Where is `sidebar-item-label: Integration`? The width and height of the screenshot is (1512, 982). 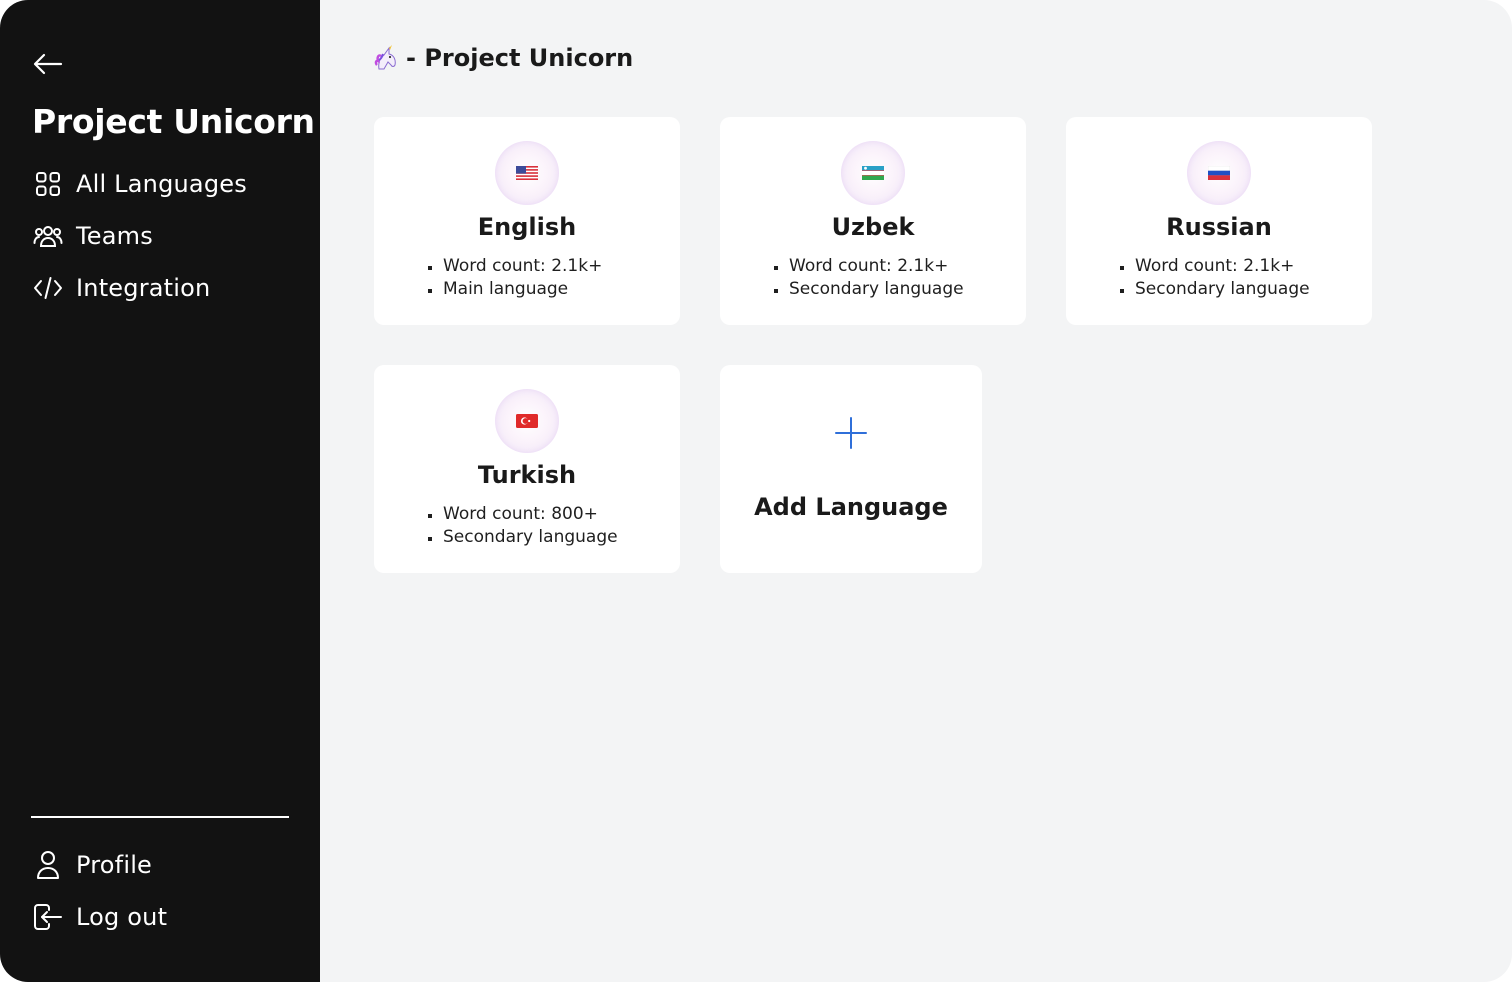 sidebar-item-label: Integration is located at coordinates (143, 288).